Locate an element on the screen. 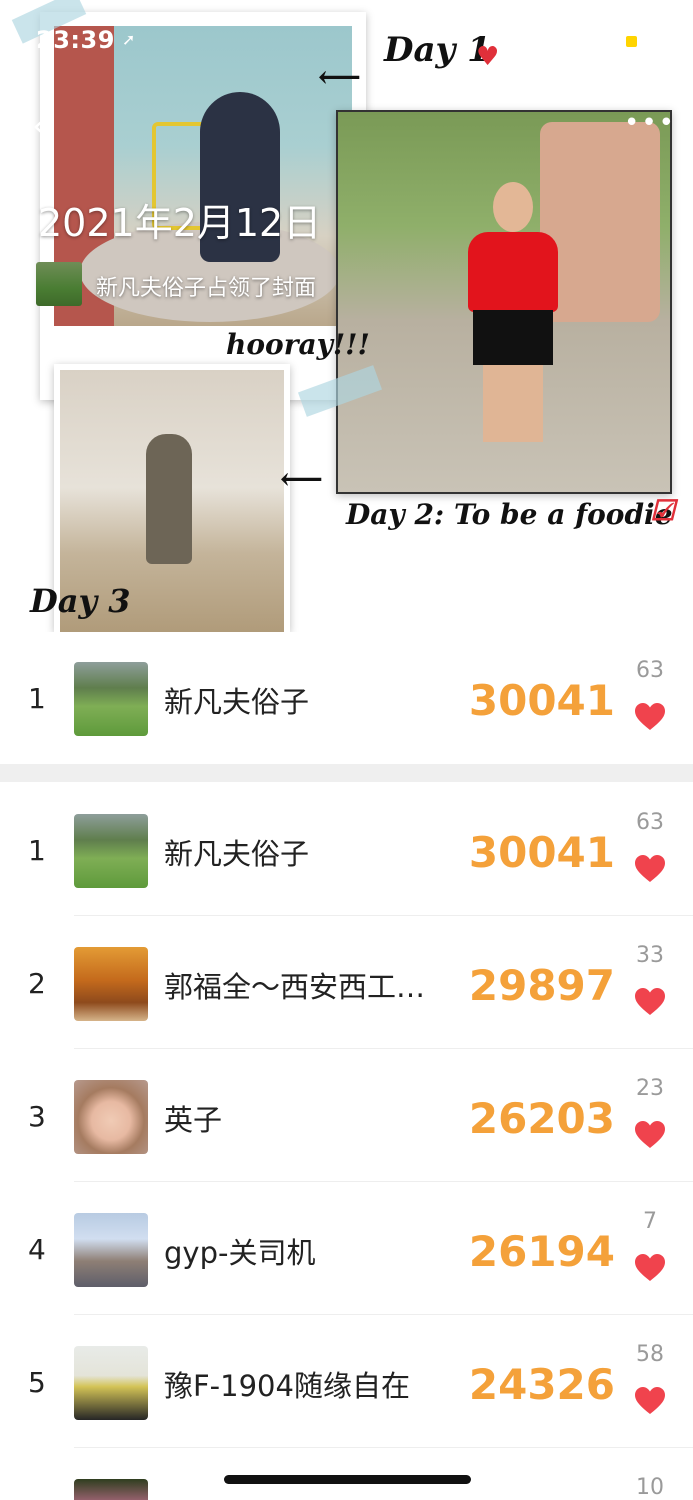  ranking-row: 1 新凡夫俗子 30041 63 is located at coordinates (346, 850).